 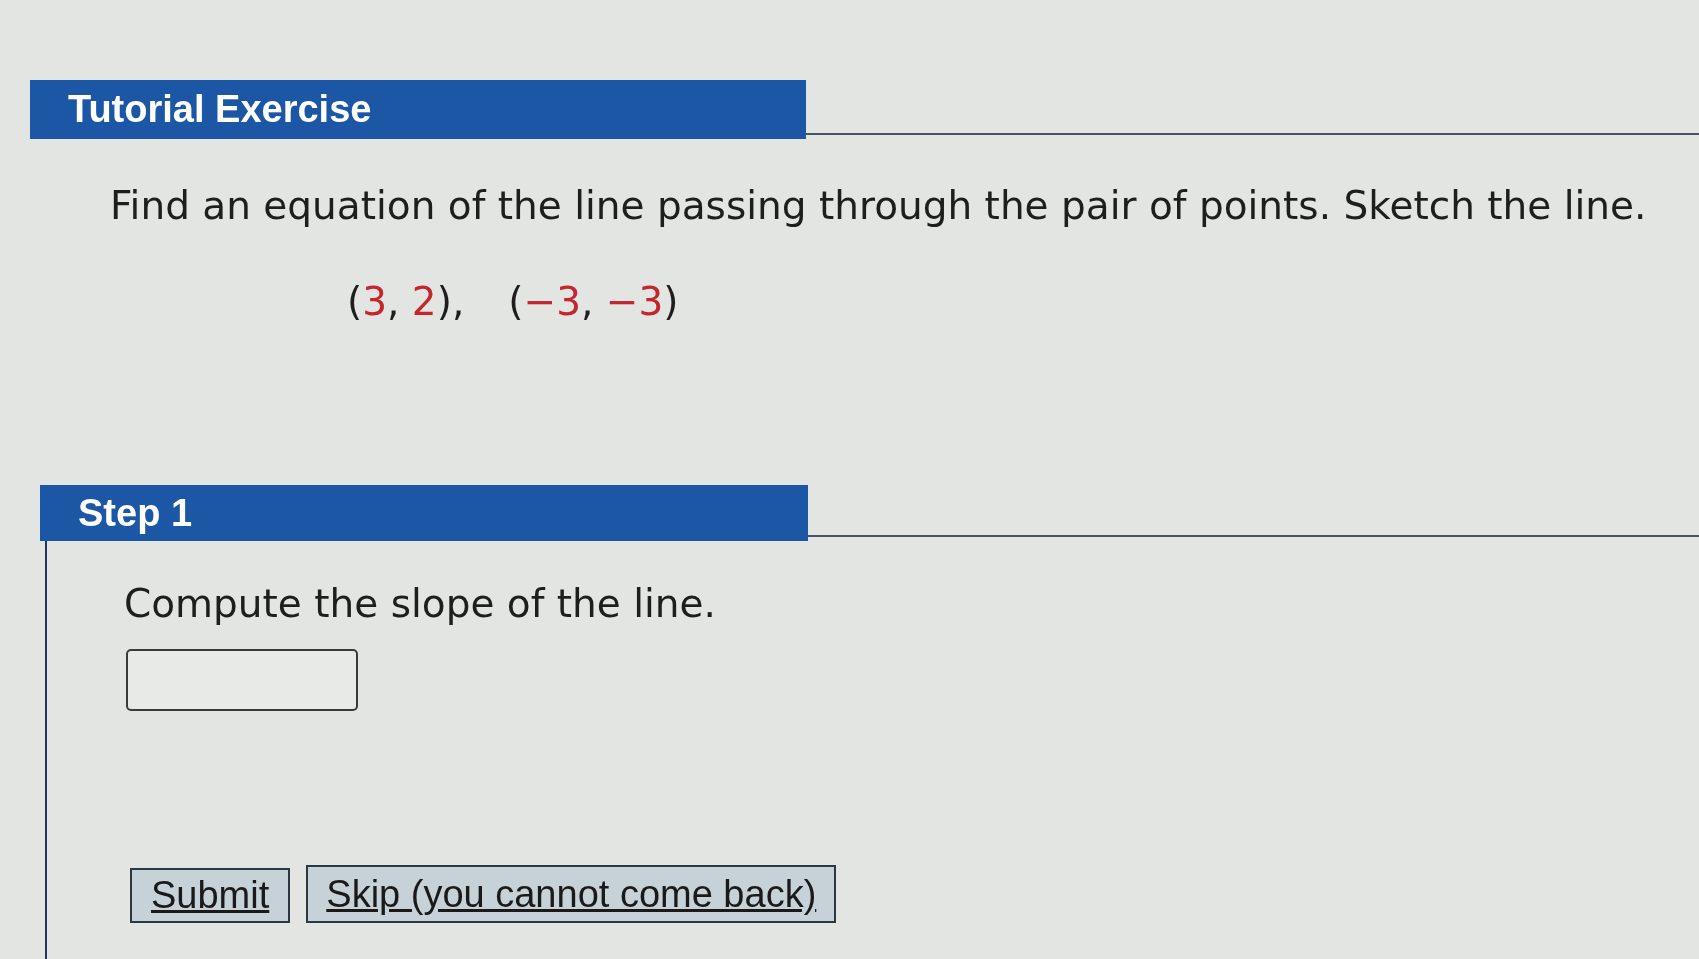 I want to click on step-header: Step 1, so click(x=424, y=513).